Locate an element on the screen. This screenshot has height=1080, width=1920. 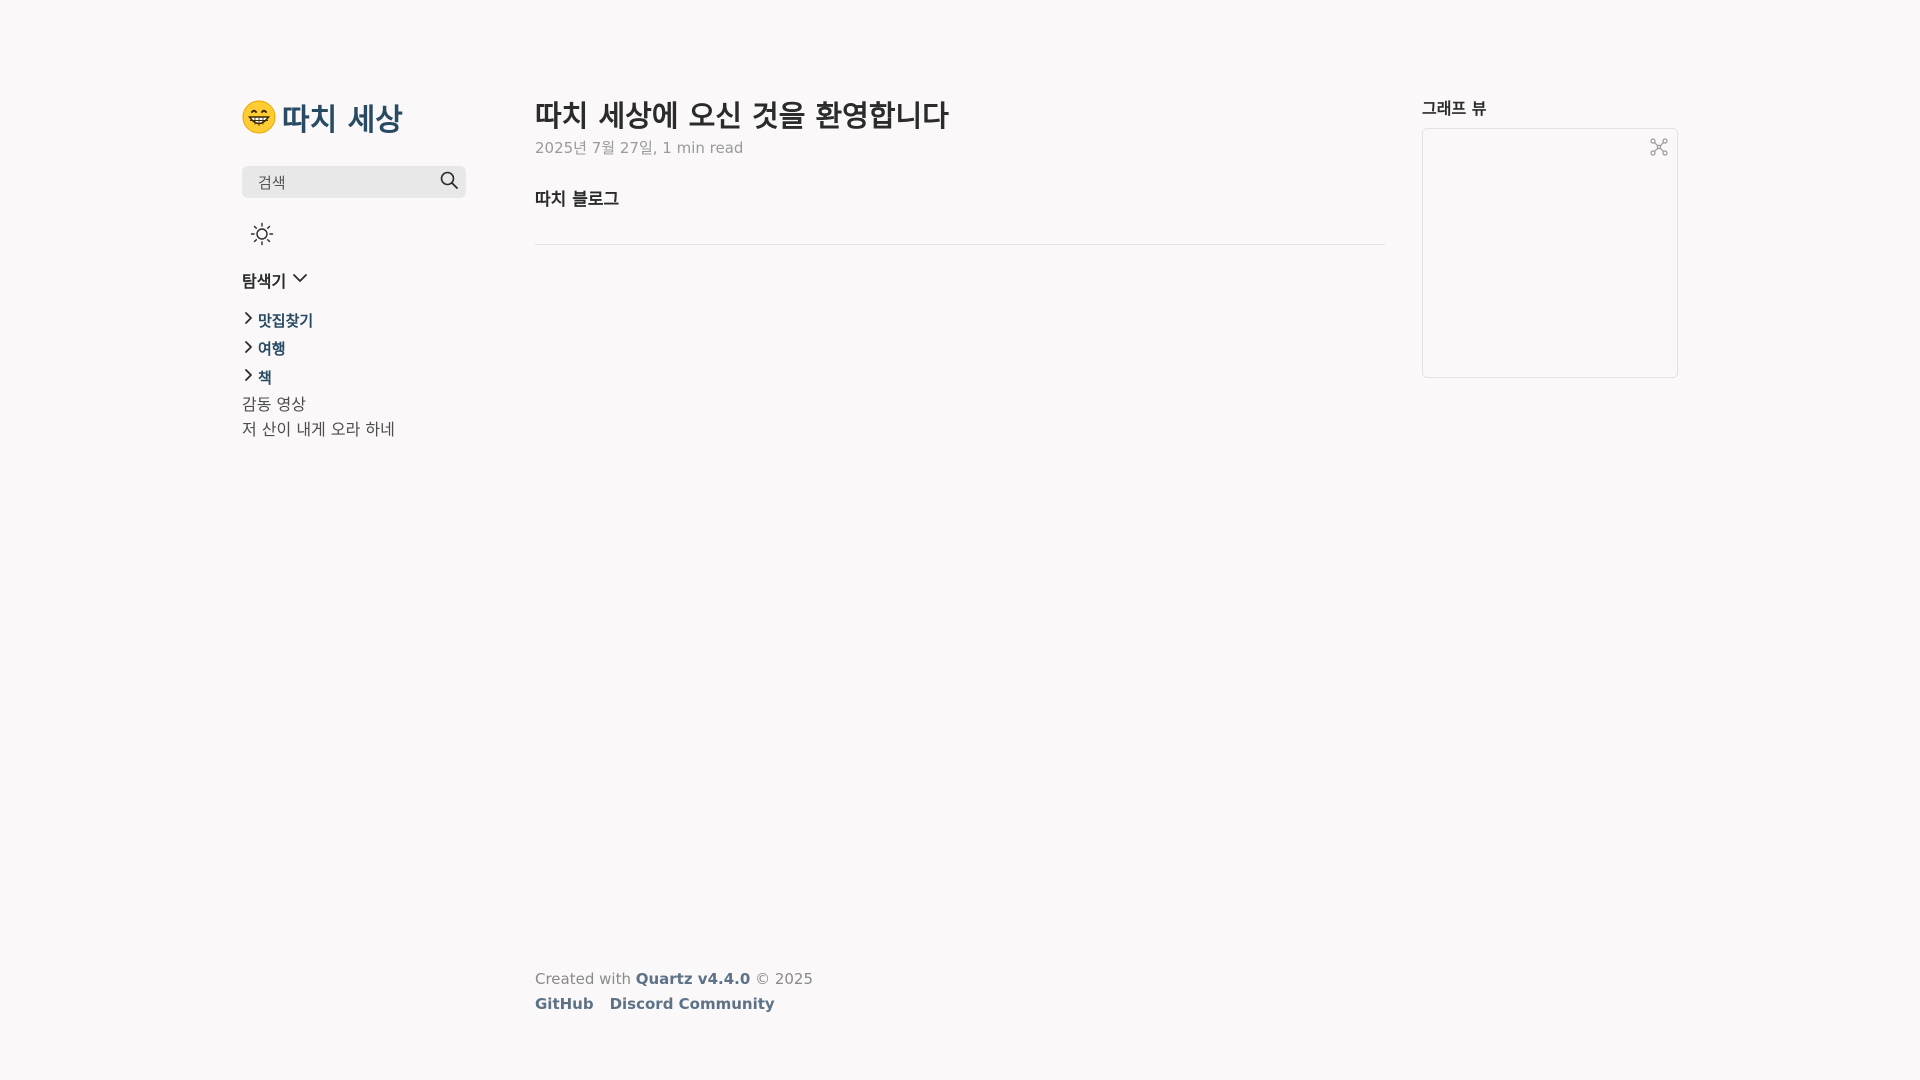
file-link: 저 산이 내게 오라 하네 is located at coordinates (354, 430).